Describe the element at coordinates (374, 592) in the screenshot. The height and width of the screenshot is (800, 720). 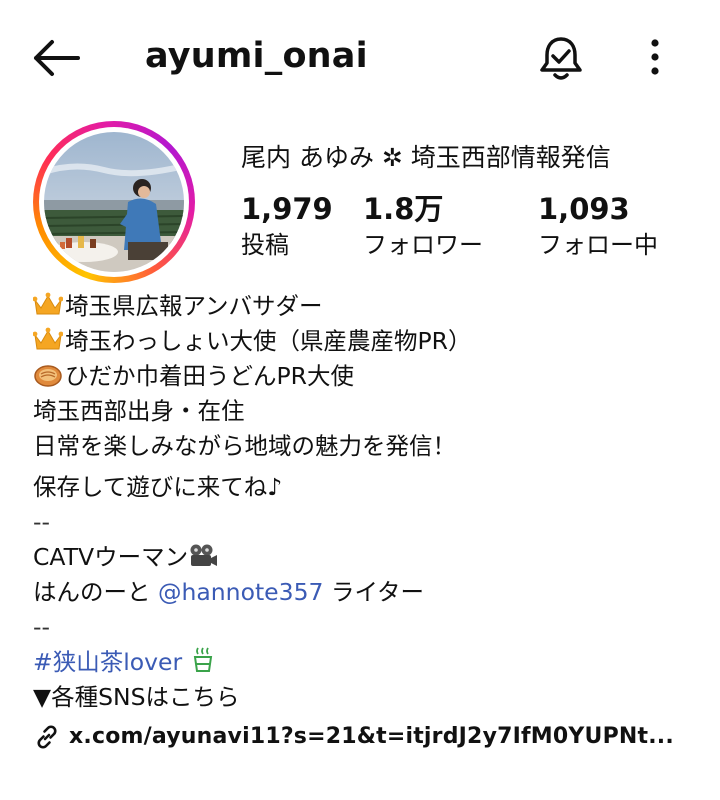
I see `bio-text: ライター` at that location.